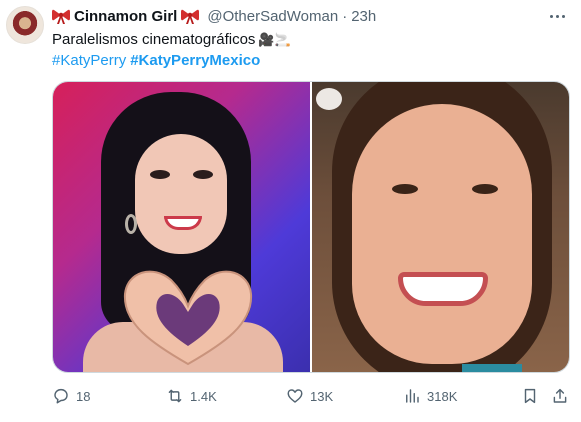 The width and height of the screenshot is (581, 422). I want to click on views-icon, so click(412, 396).